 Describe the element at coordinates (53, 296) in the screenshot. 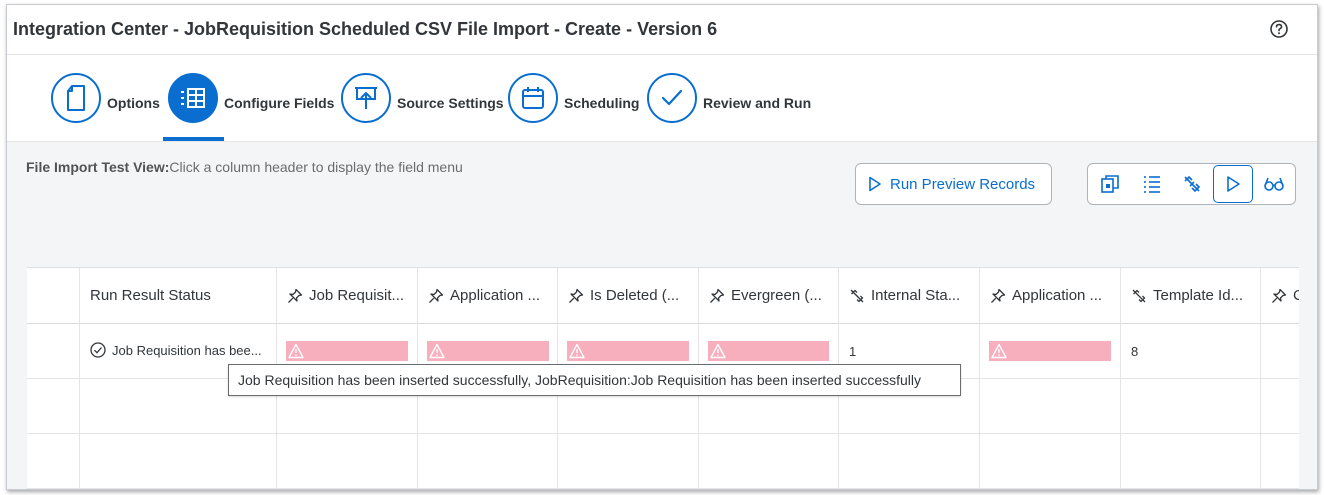

I see `column-header-row-select` at that location.